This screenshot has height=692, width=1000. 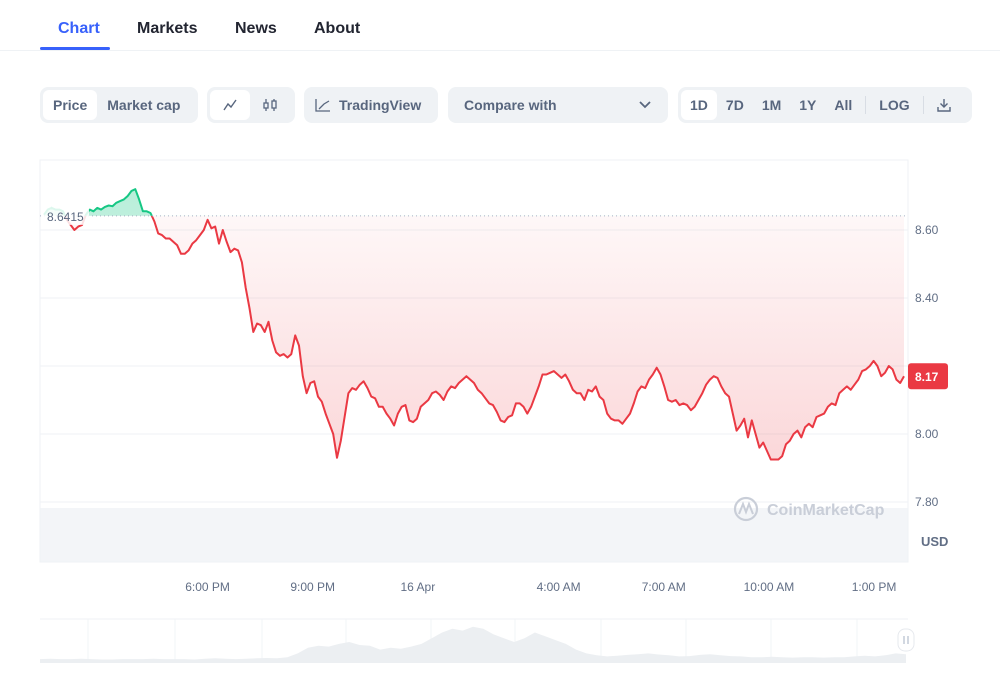 I want to click on range-toggle: 1D 7D 1M 1Y All LOG, so click(x=825, y=105).